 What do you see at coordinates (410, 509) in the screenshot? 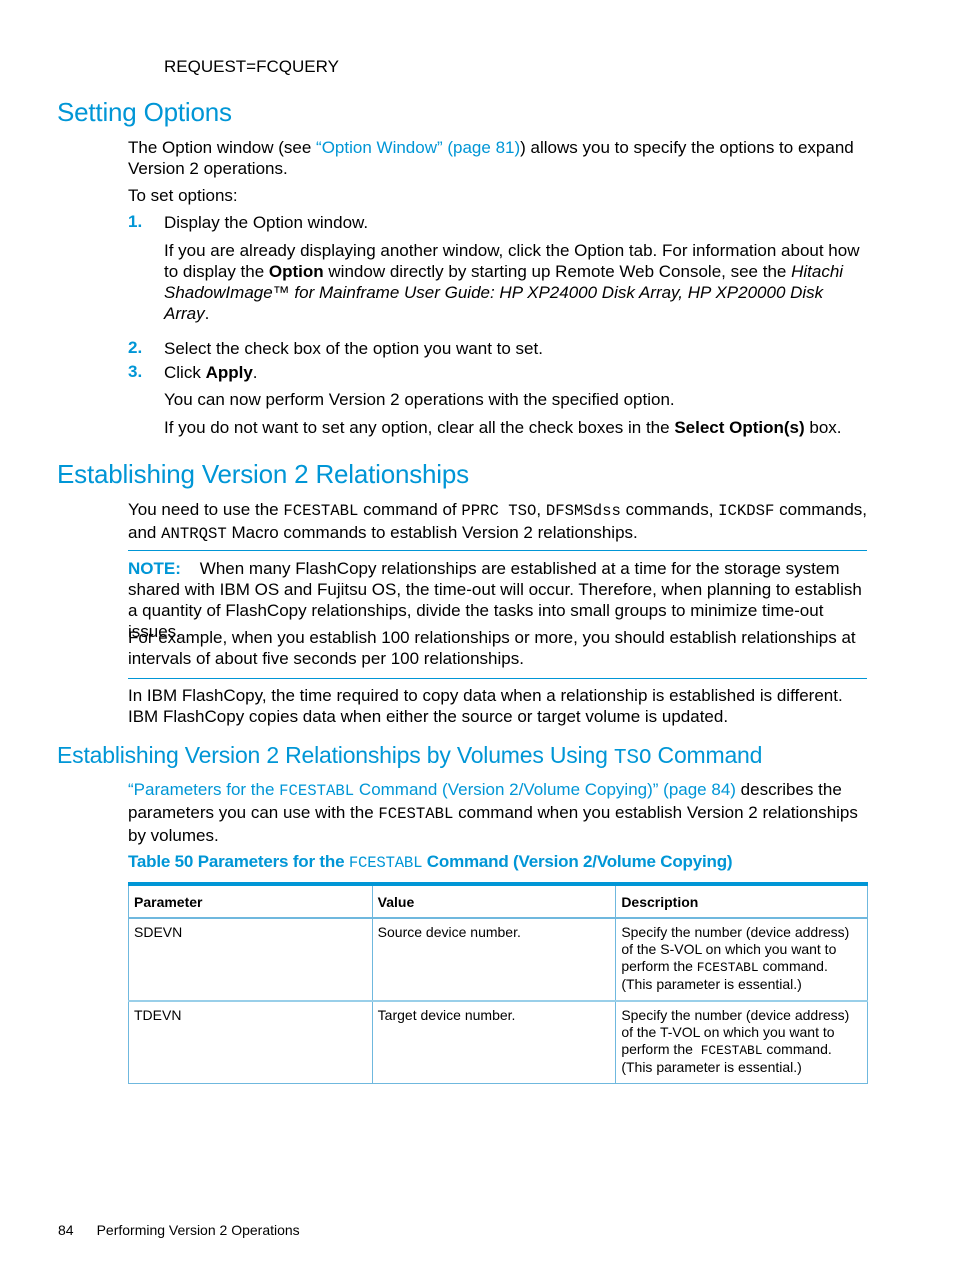
I see `text: command of` at bounding box center [410, 509].